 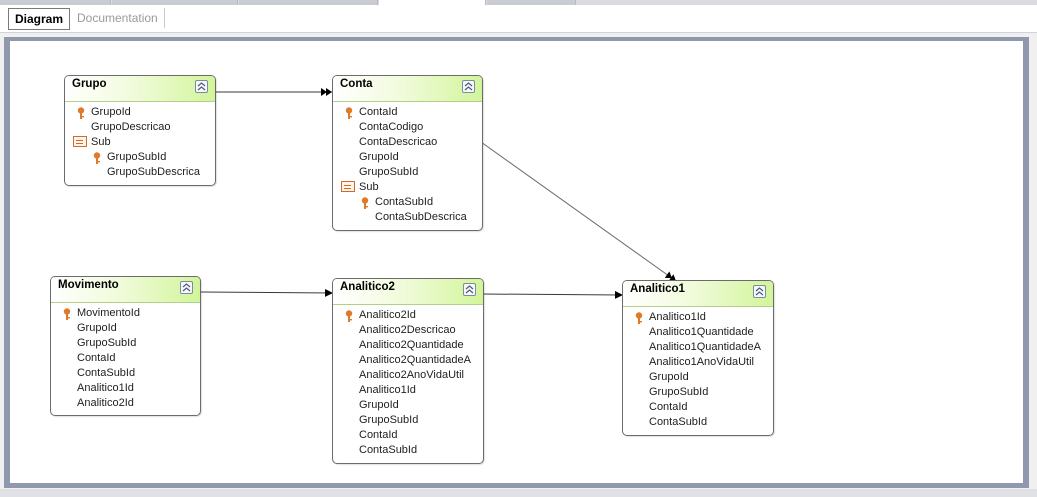 What do you see at coordinates (701, 332) in the screenshot?
I see `attribute-label: Analitico1Quantidade` at bounding box center [701, 332].